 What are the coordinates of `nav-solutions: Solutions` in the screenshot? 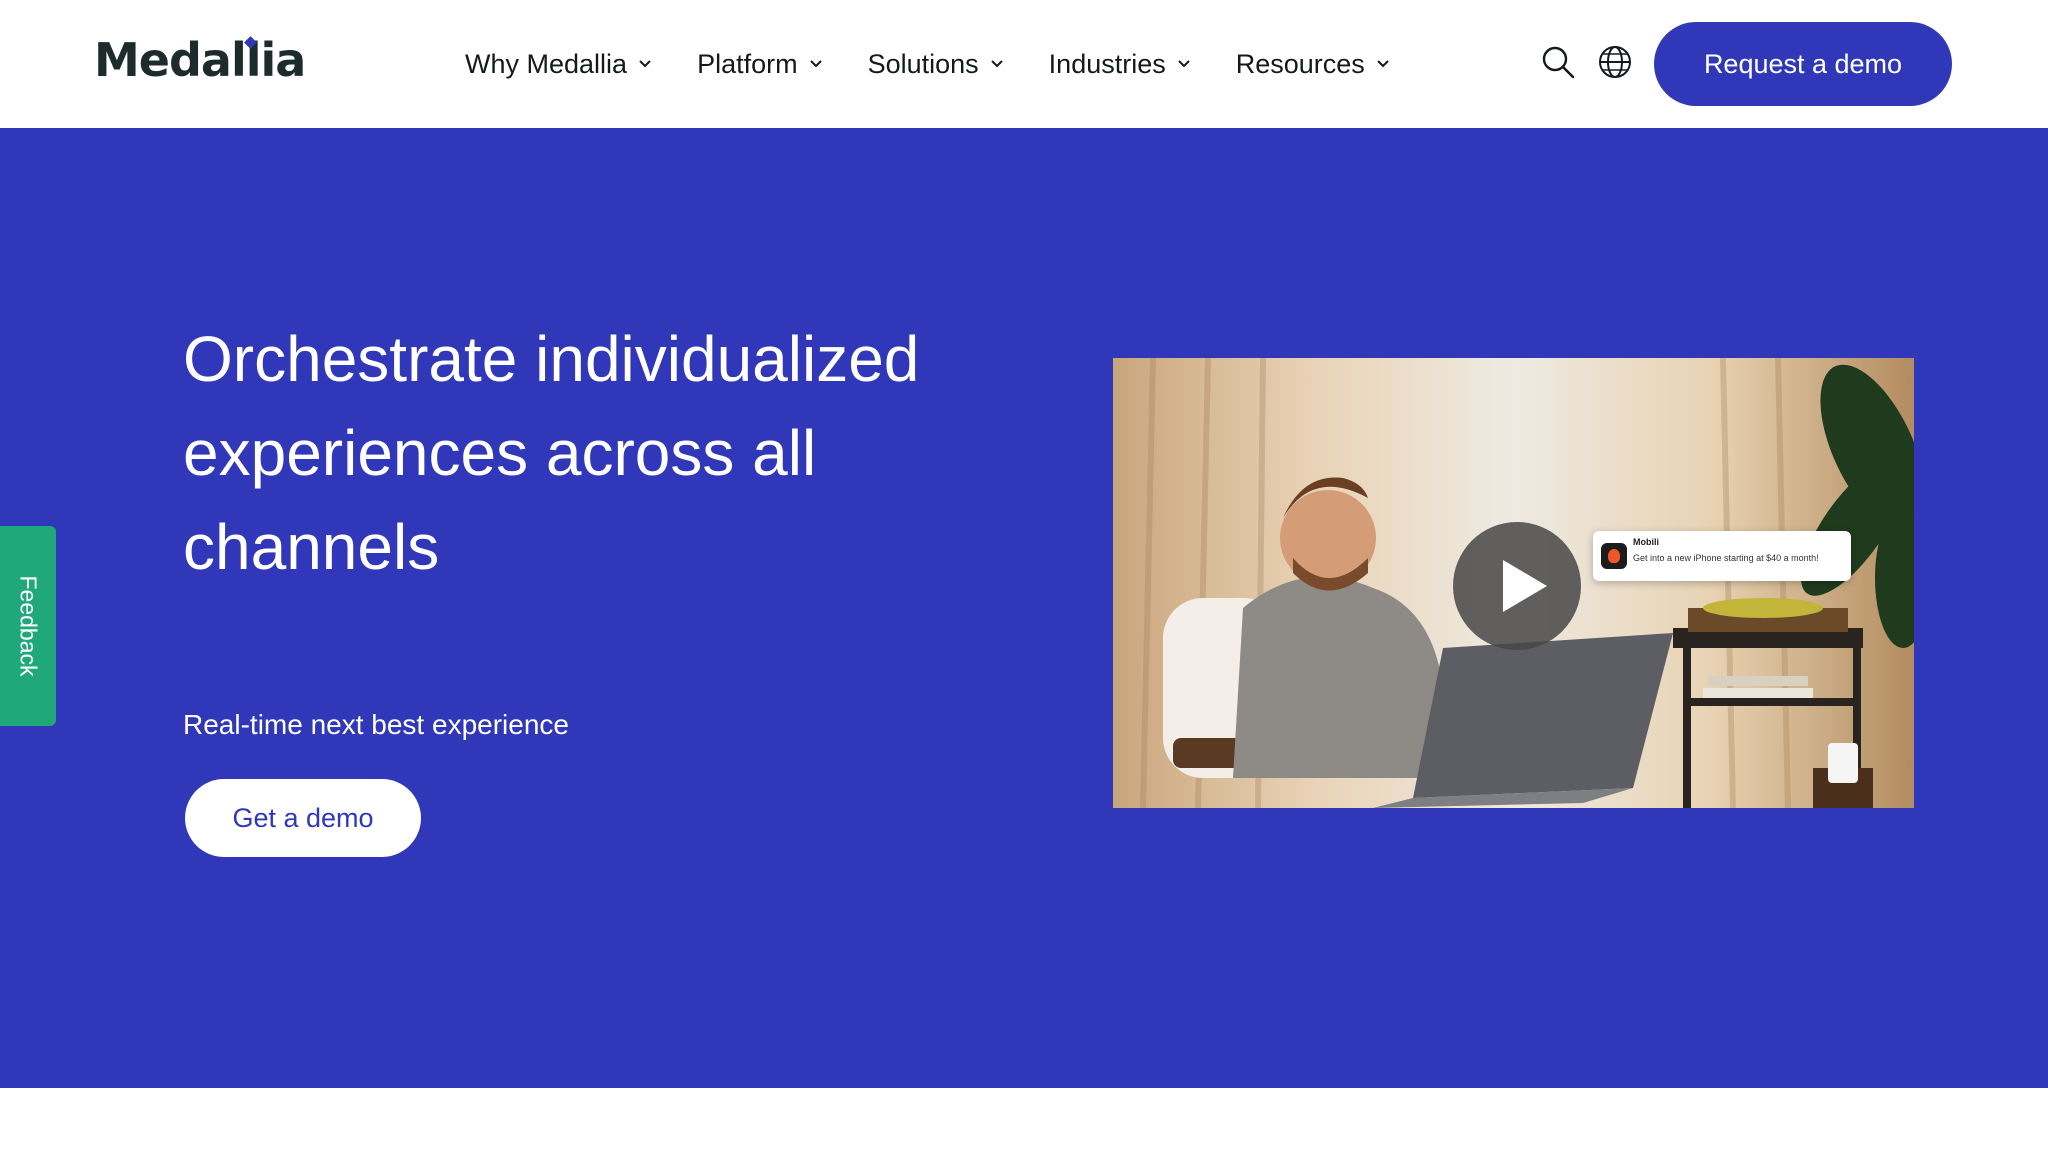 It's located at (936, 64).